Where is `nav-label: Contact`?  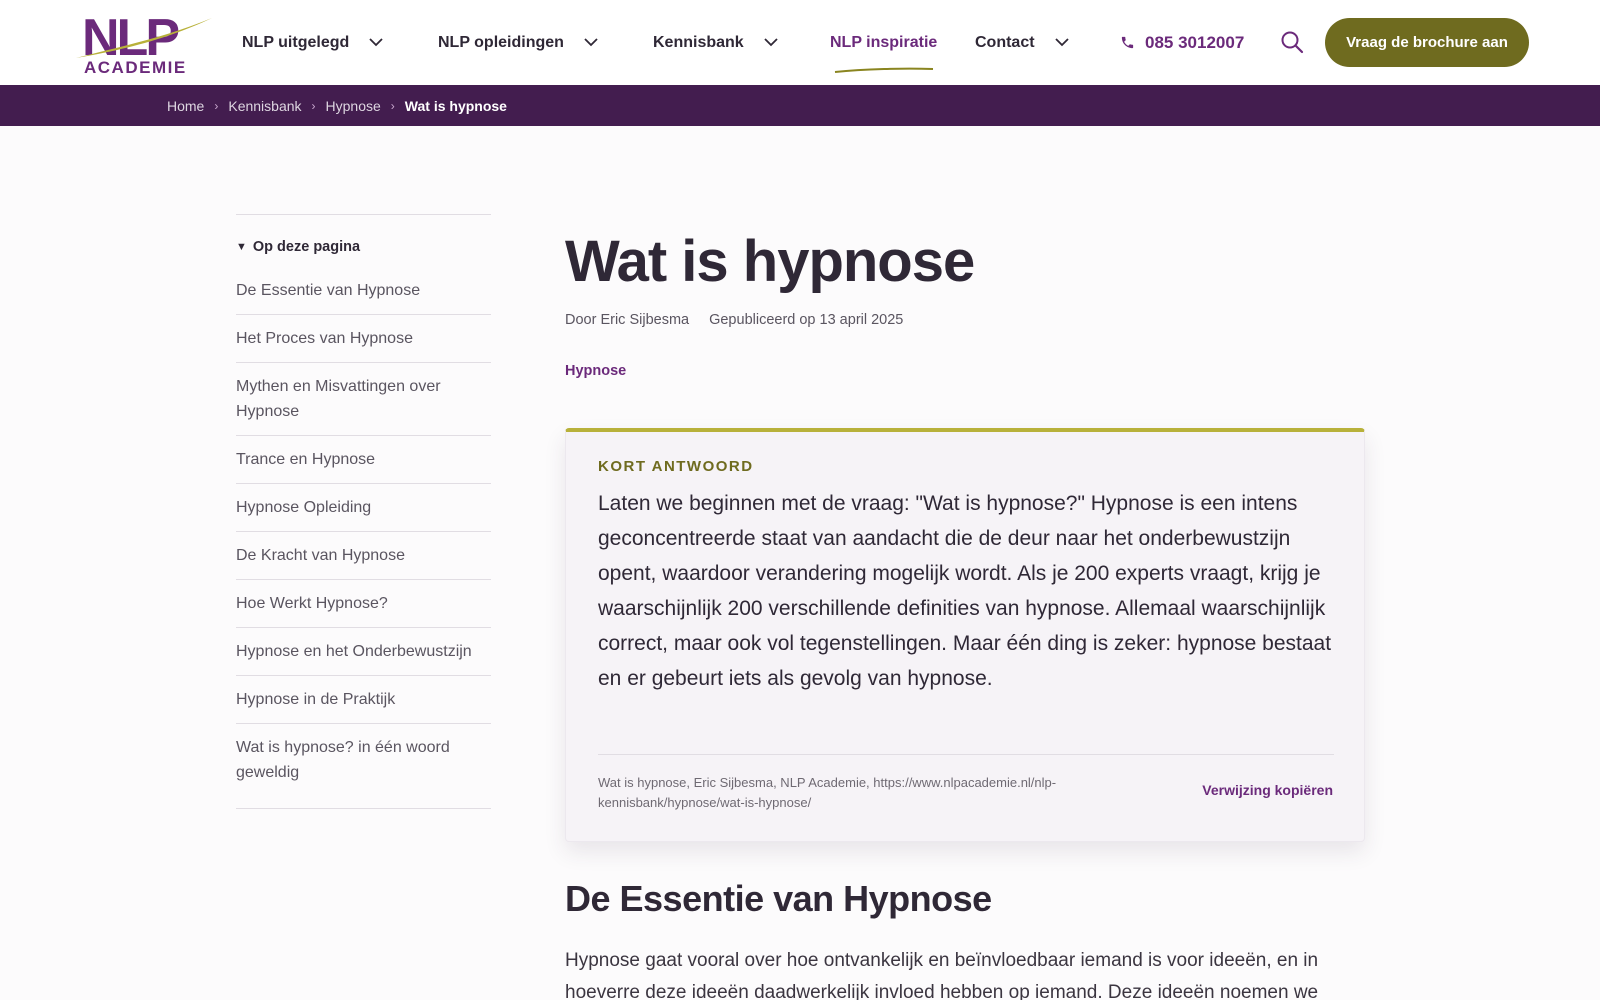
nav-label: Contact is located at coordinates (1005, 42).